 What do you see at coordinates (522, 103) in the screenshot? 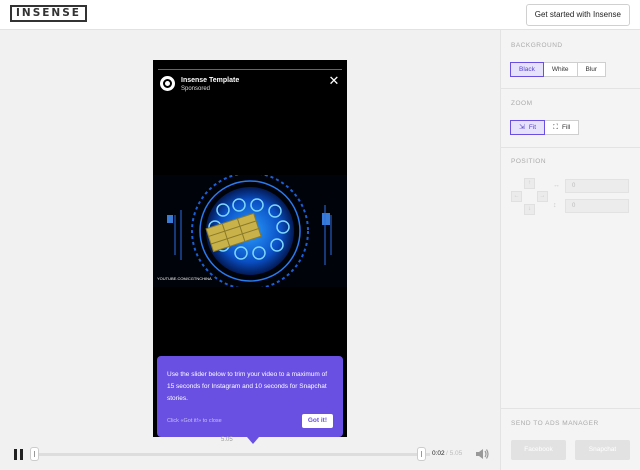
I see `zoom-title: ZOOM` at bounding box center [522, 103].